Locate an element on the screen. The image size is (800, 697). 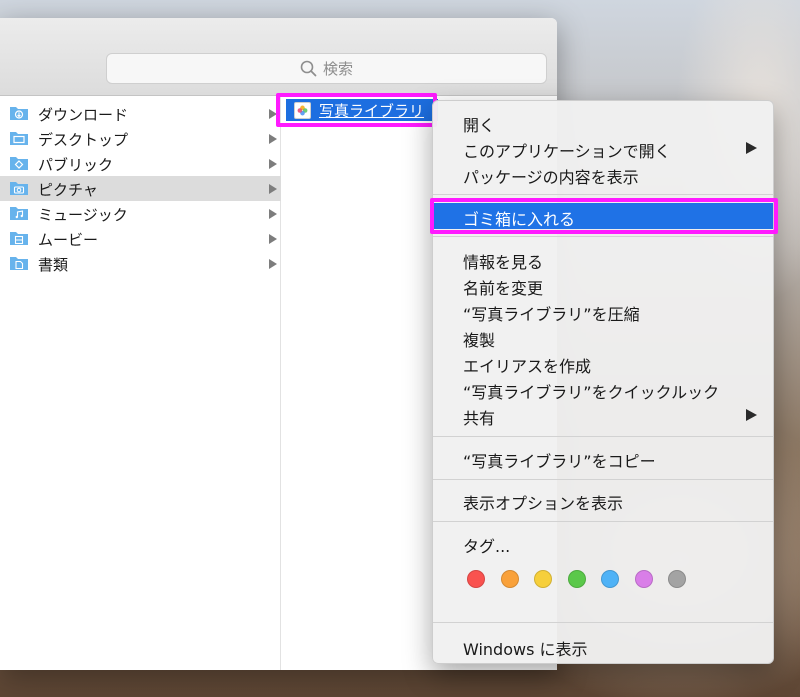
sidebar-item-desktop: デスクトップ is located at coordinates (140, 138).